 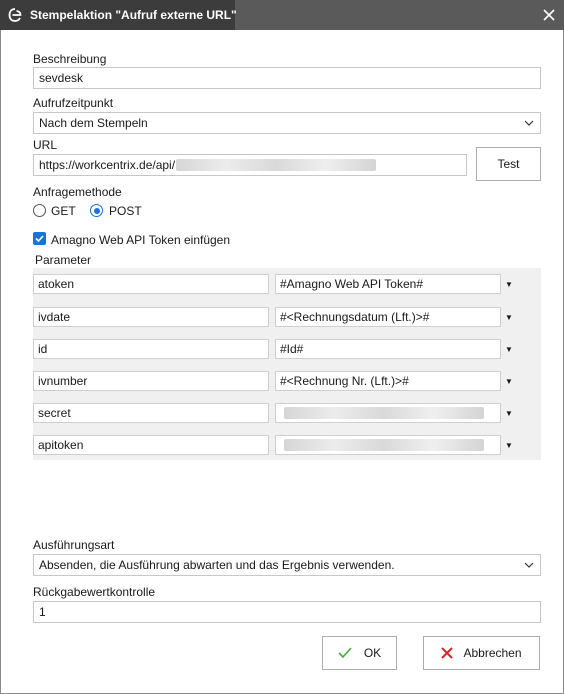 I want to click on param-name: secret, so click(x=54, y=413).